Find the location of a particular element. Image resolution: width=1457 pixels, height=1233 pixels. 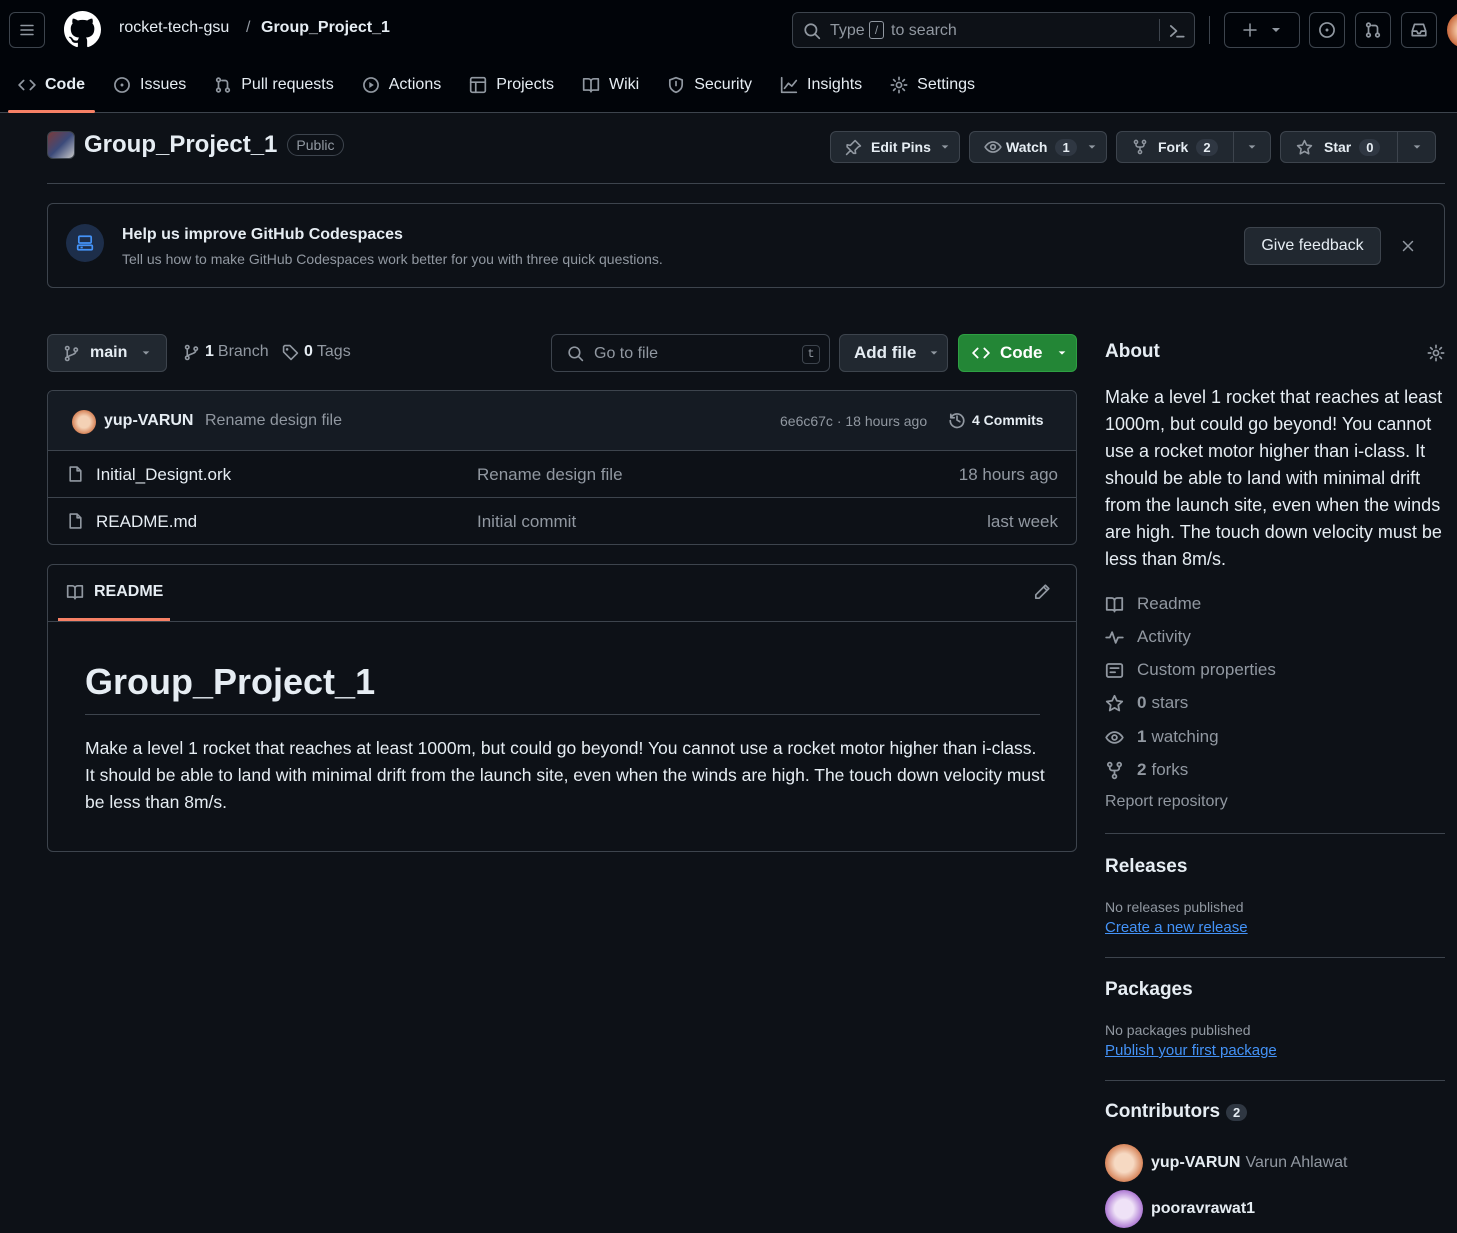

tab-label: Code is located at coordinates (65, 84).